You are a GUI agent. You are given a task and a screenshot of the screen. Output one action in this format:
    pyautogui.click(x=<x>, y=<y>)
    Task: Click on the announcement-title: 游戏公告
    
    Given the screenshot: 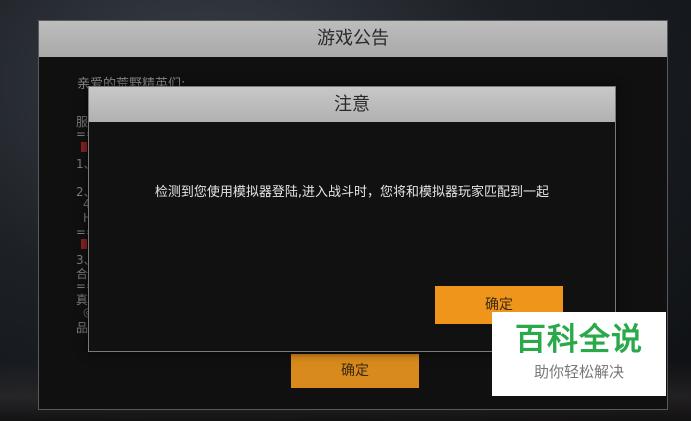 What is the action you would take?
    pyautogui.click(x=353, y=39)
    